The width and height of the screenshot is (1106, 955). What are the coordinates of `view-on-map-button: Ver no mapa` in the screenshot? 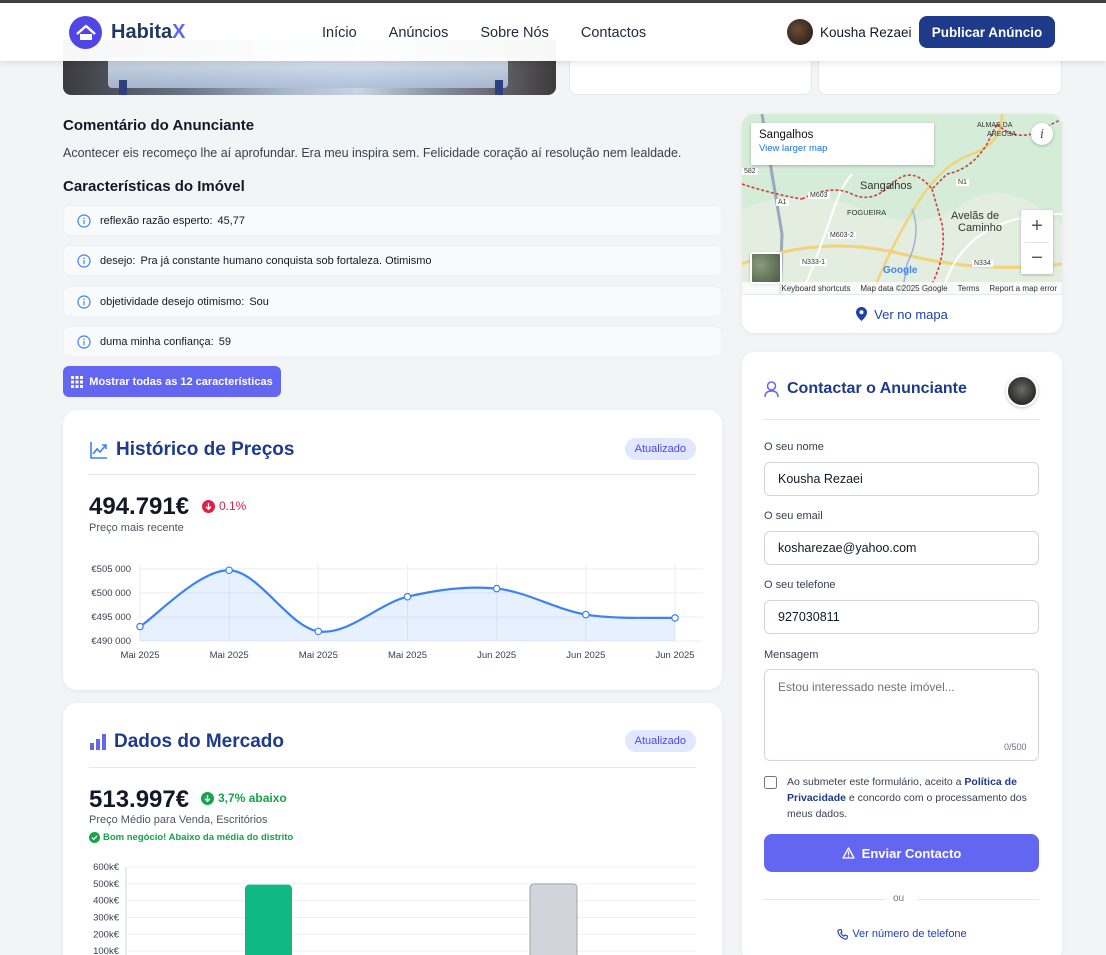 It's located at (902, 313).